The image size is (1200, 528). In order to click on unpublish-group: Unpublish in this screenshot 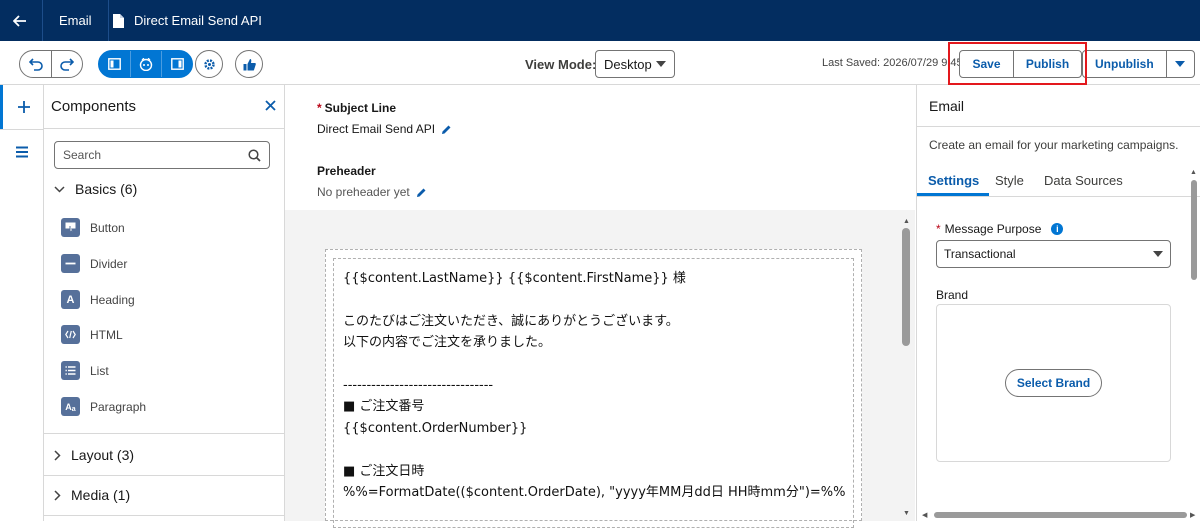, I will do `click(1138, 64)`.